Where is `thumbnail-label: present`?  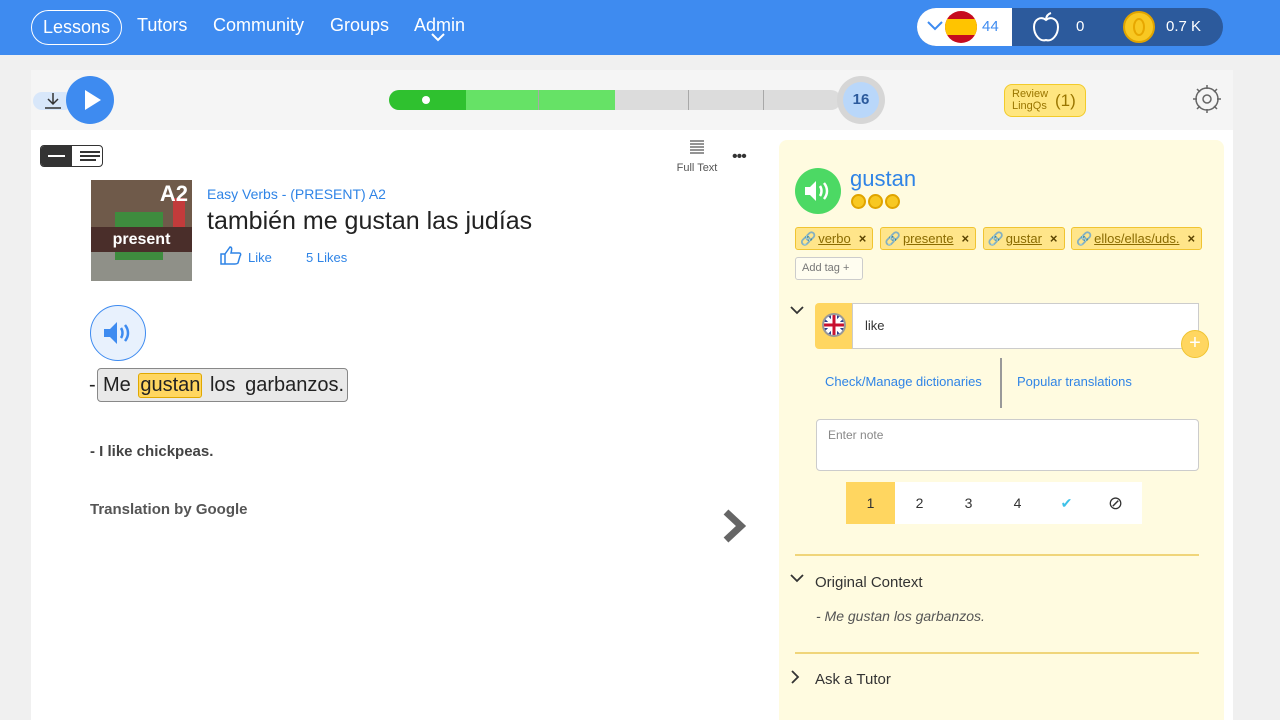 thumbnail-label: present is located at coordinates (141, 239).